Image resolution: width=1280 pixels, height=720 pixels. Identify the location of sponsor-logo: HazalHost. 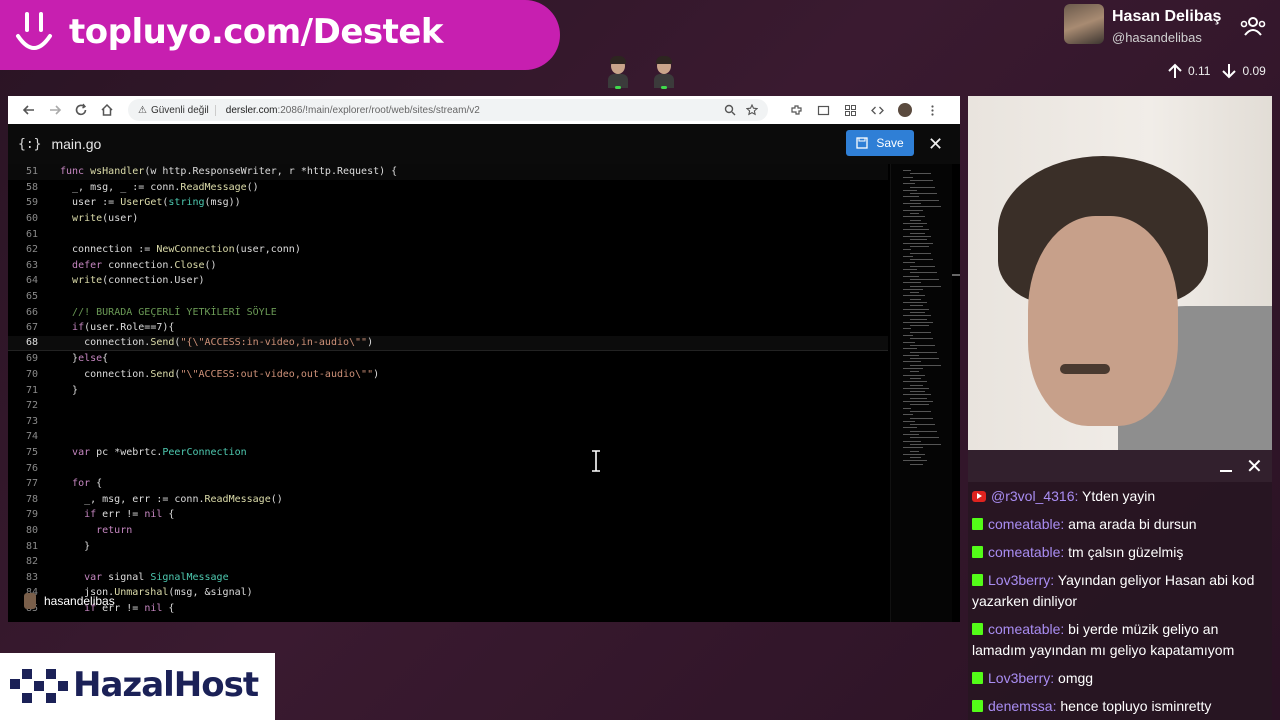
(137, 686).